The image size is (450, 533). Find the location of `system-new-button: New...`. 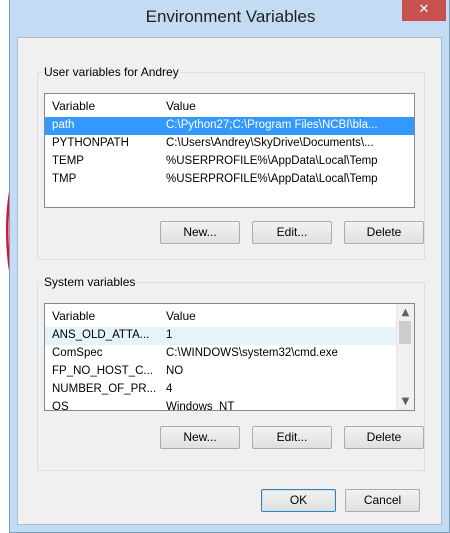

system-new-button: New... is located at coordinates (200, 437).